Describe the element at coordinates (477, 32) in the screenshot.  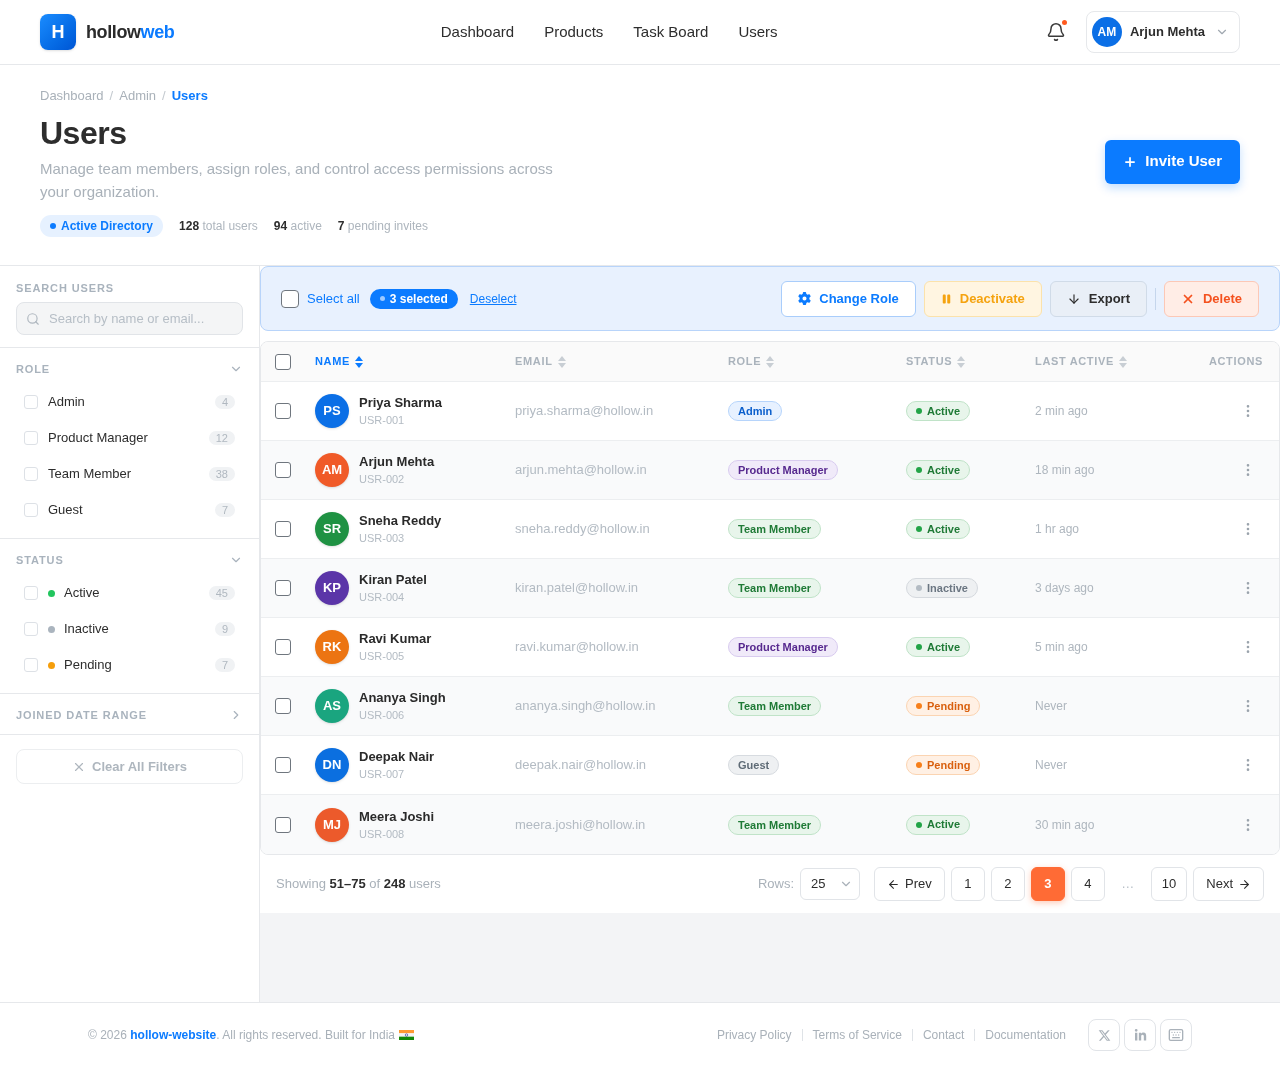
I see `nav-link: Dashboard` at that location.